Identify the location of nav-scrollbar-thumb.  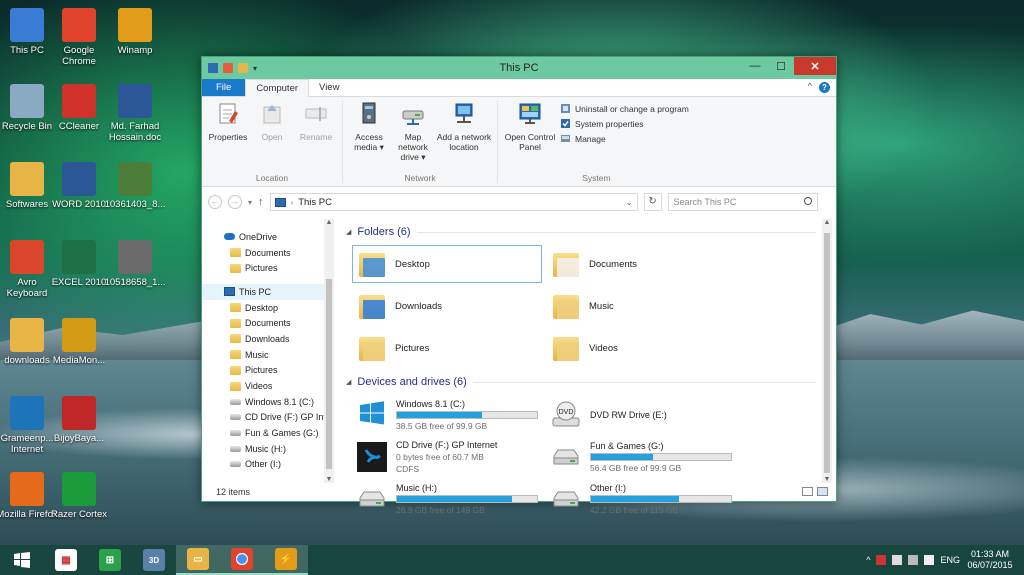
(329, 374).